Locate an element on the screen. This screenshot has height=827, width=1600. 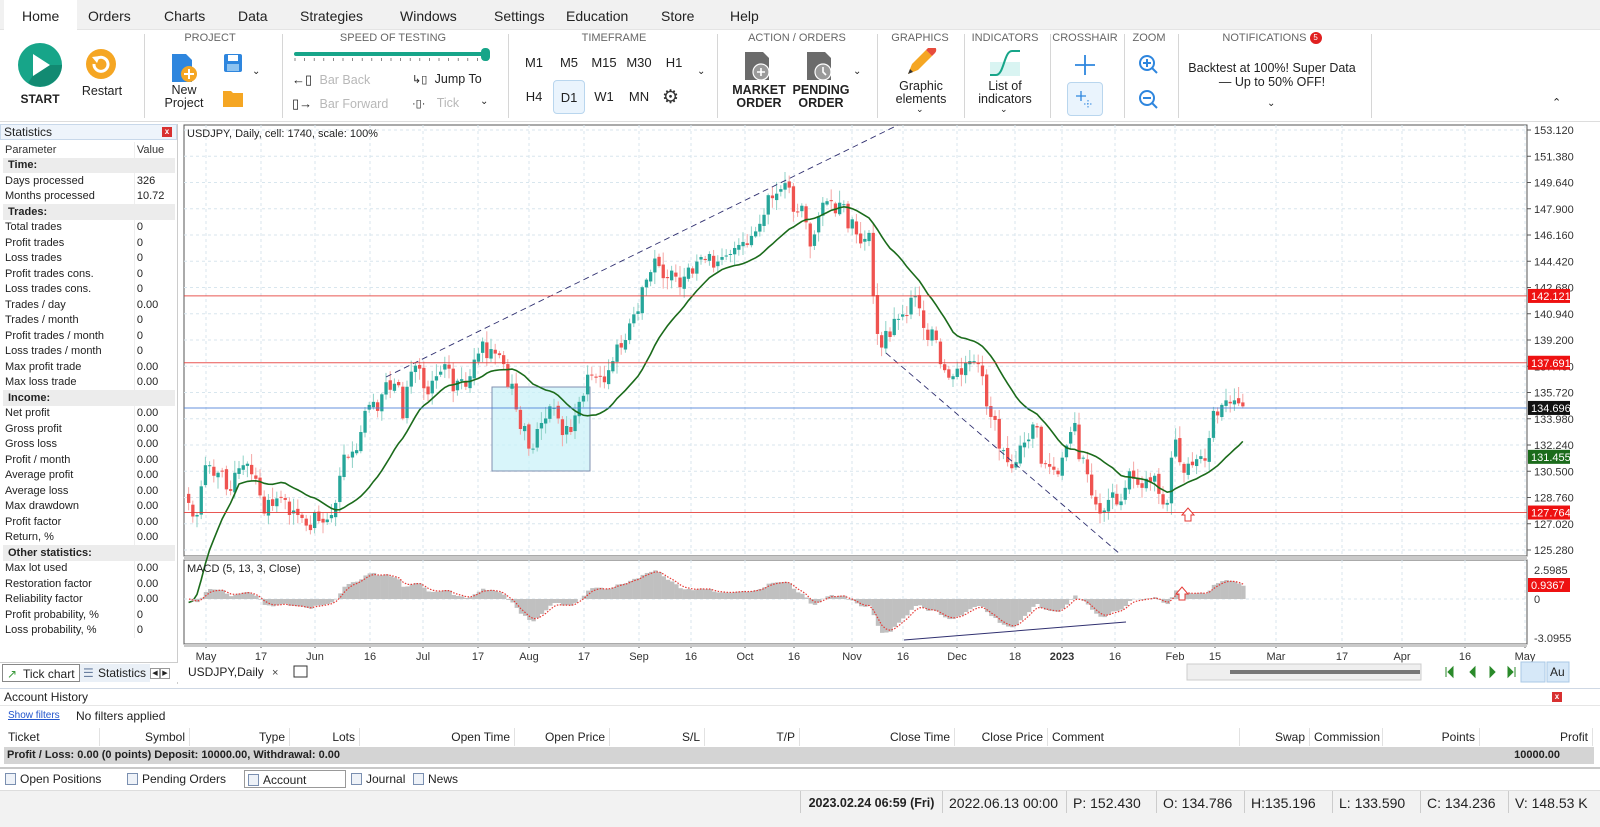
tab-account-history: Account History is located at coordinates (295, 787).